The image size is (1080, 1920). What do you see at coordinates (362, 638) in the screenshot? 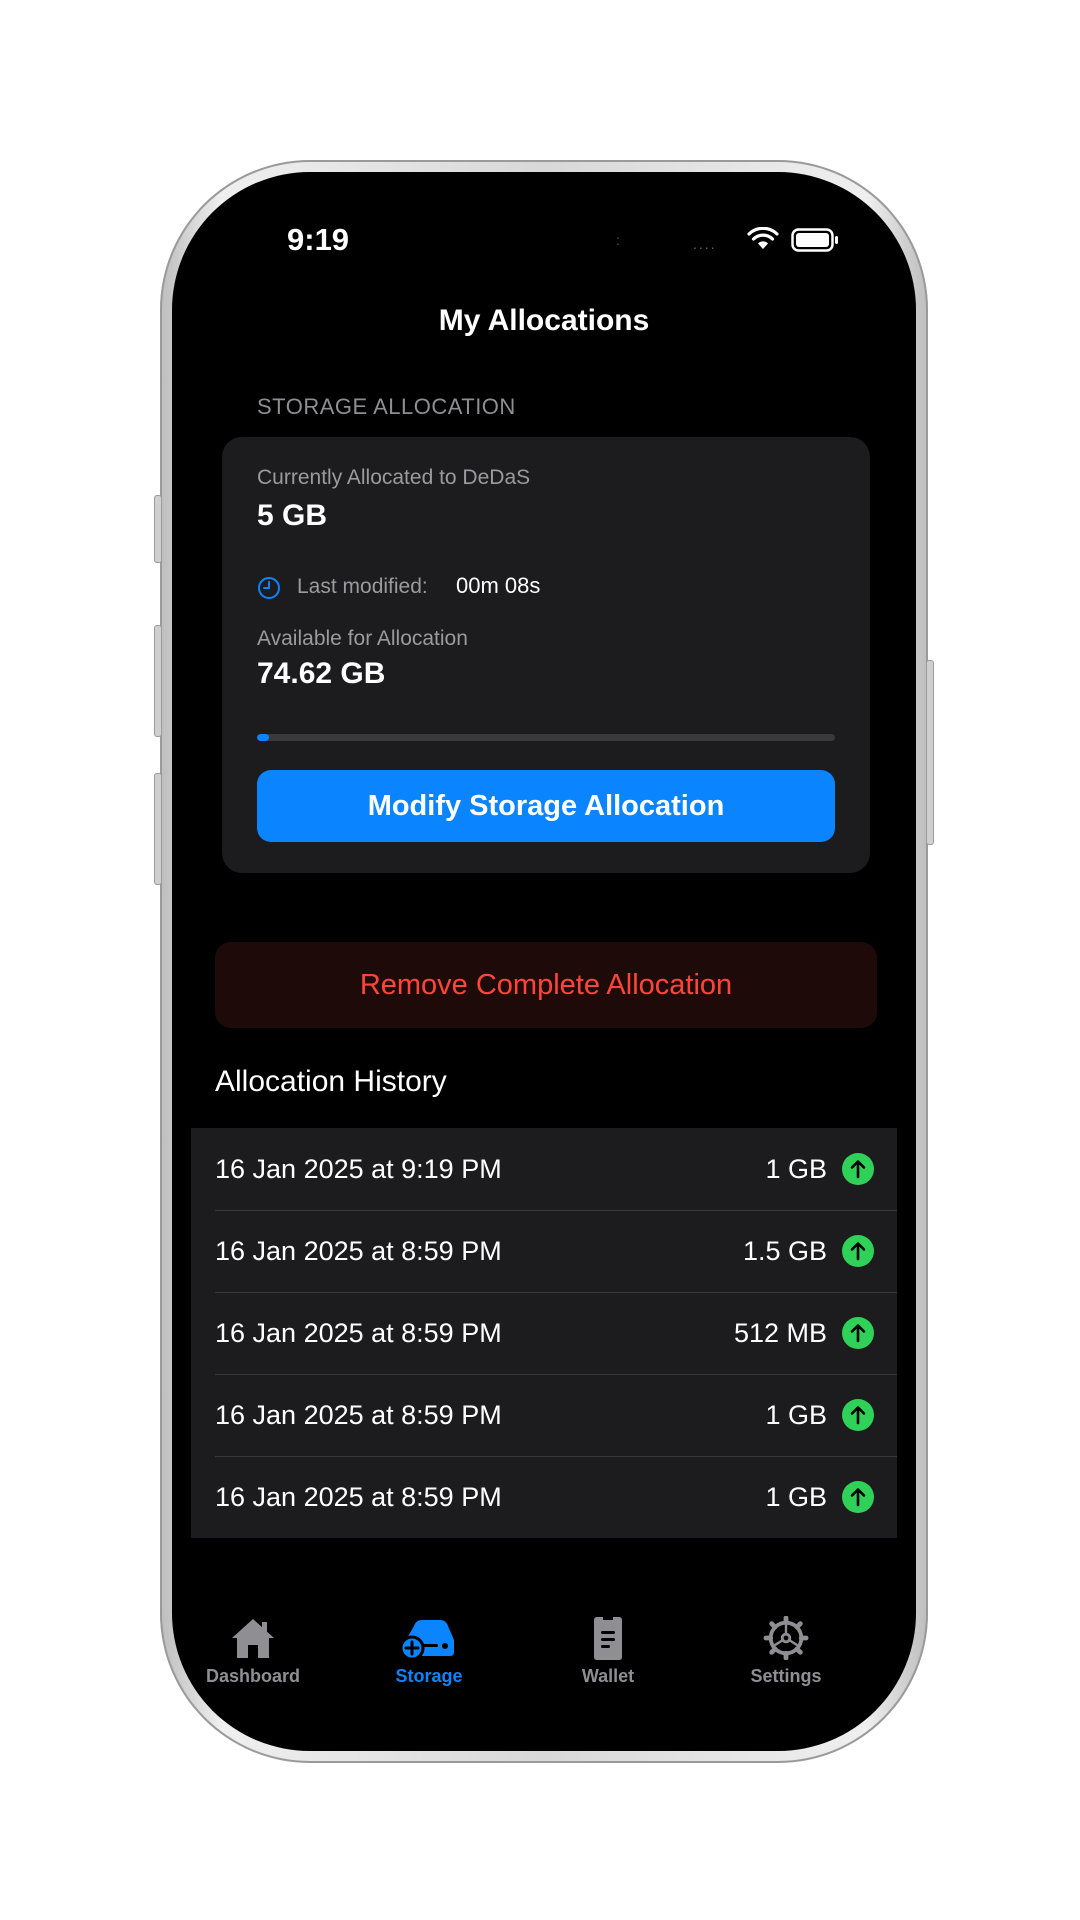
I see `available-label: Available for Allocation` at bounding box center [362, 638].